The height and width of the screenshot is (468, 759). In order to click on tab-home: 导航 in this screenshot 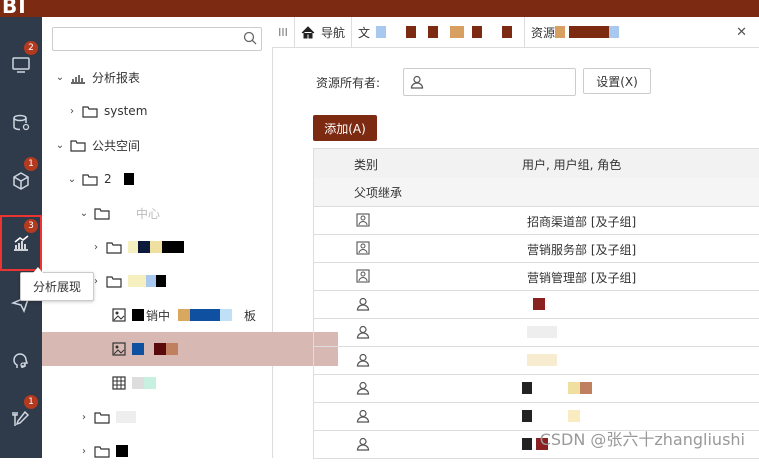, I will do `click(323, 32)`.